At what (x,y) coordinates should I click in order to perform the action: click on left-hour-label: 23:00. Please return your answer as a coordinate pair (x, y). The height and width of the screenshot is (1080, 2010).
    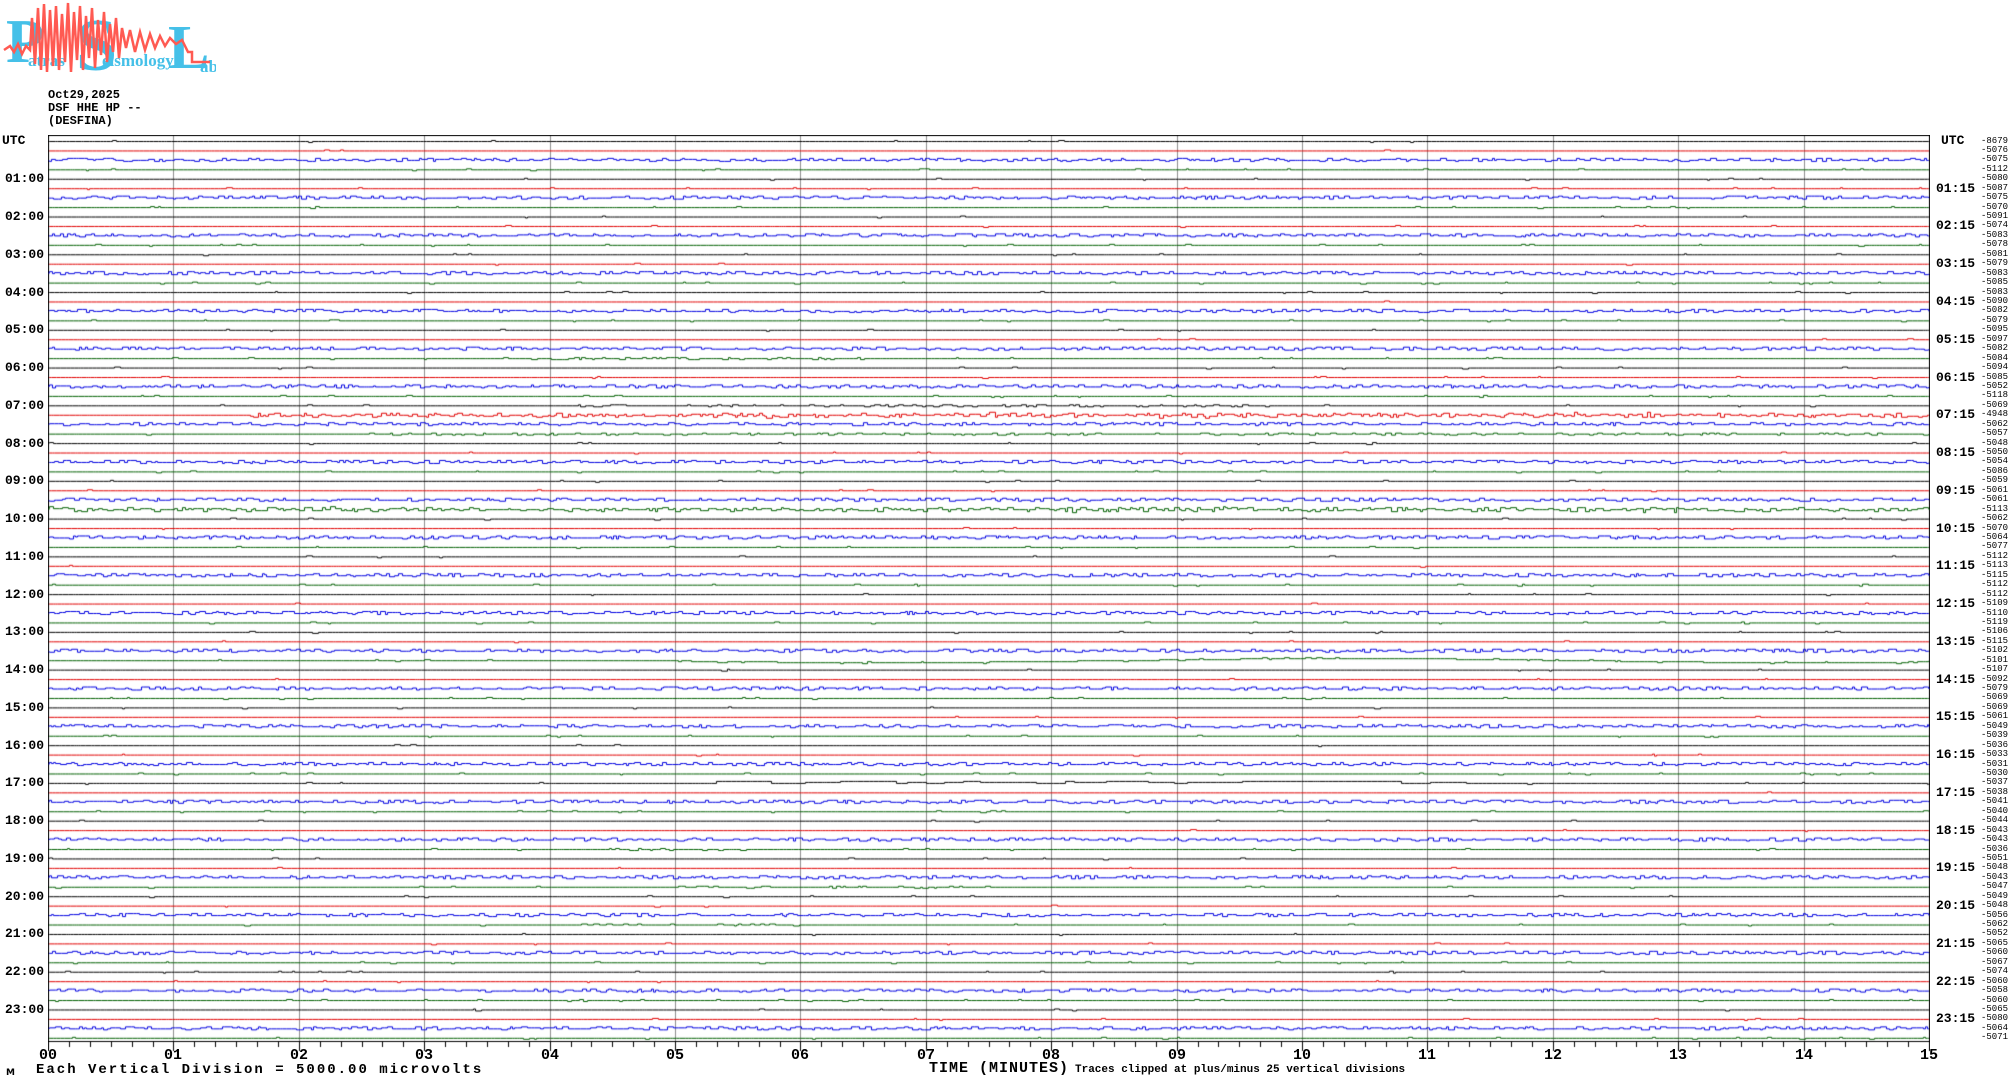
    Looking at the image, I should click on (24, 1009).